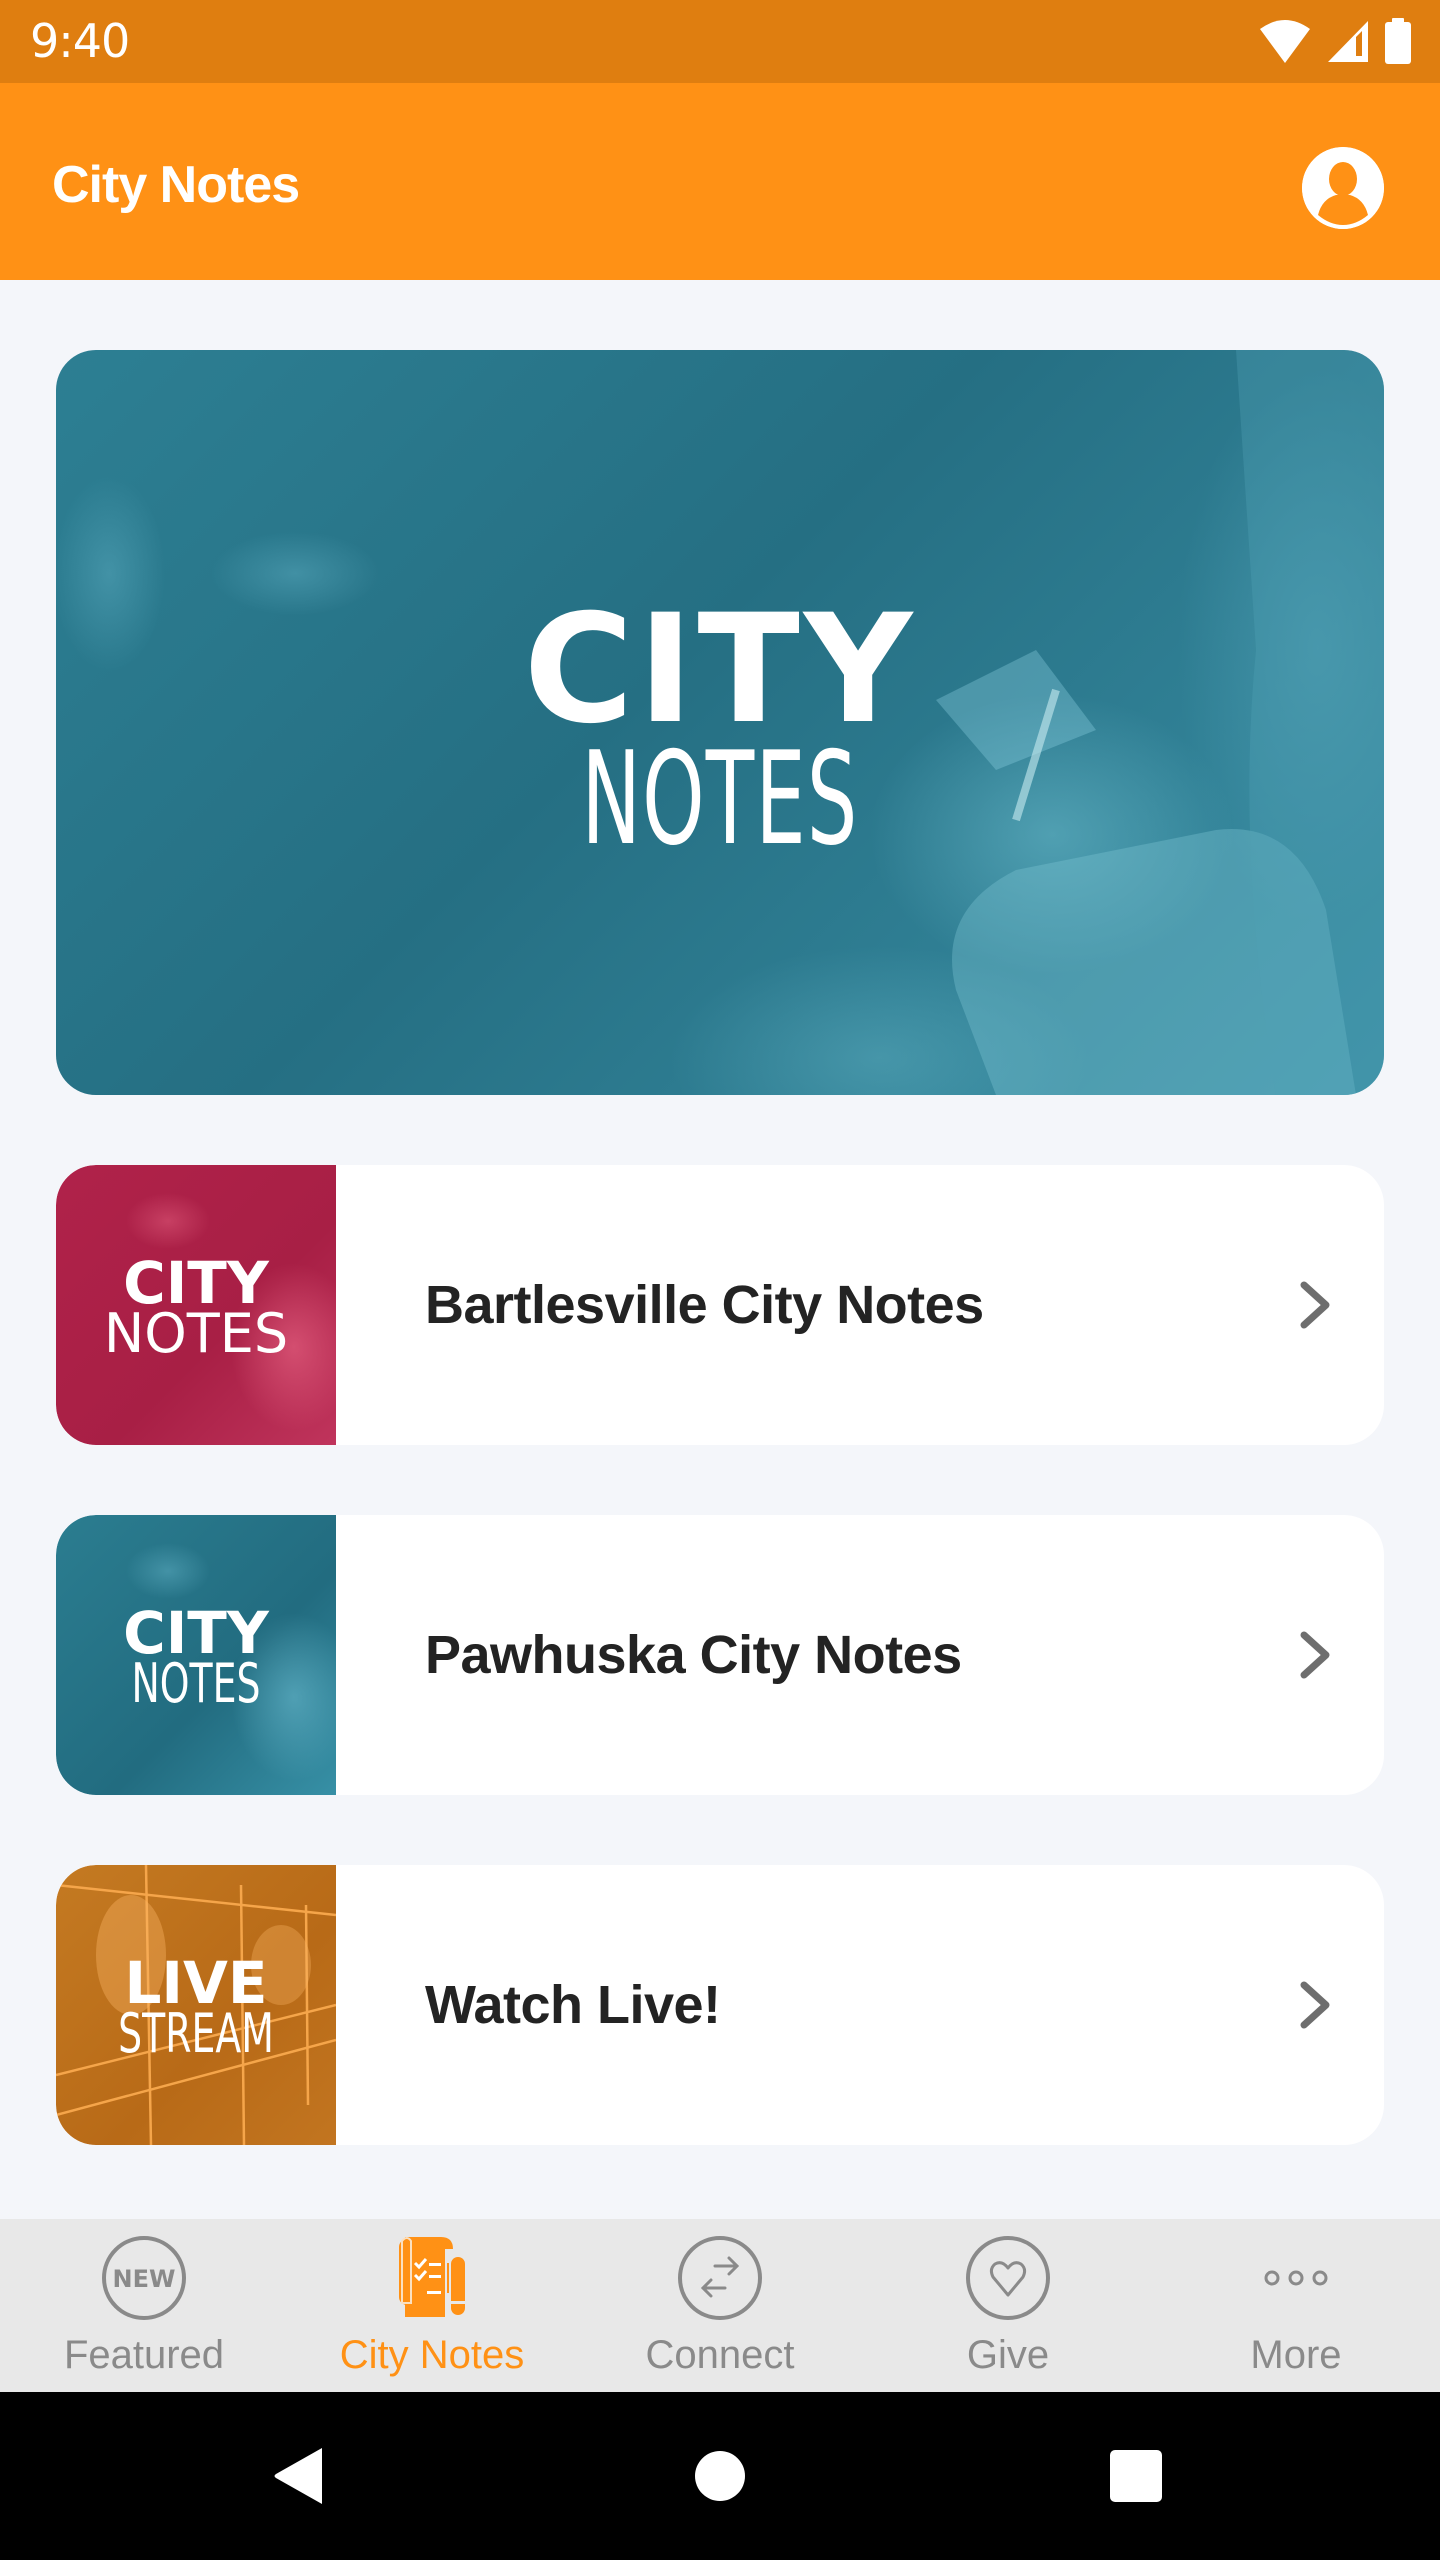  I want to click on app-header: City Notes, so click(720, 181).